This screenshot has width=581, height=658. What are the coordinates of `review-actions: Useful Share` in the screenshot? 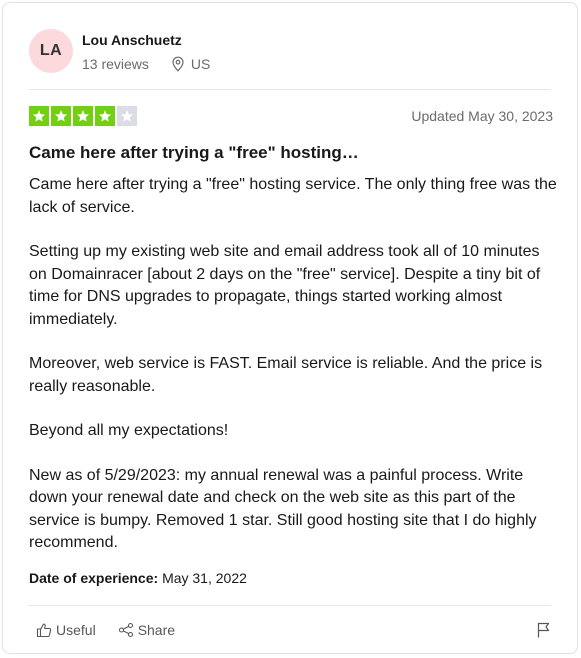 It's located at (105, 630).